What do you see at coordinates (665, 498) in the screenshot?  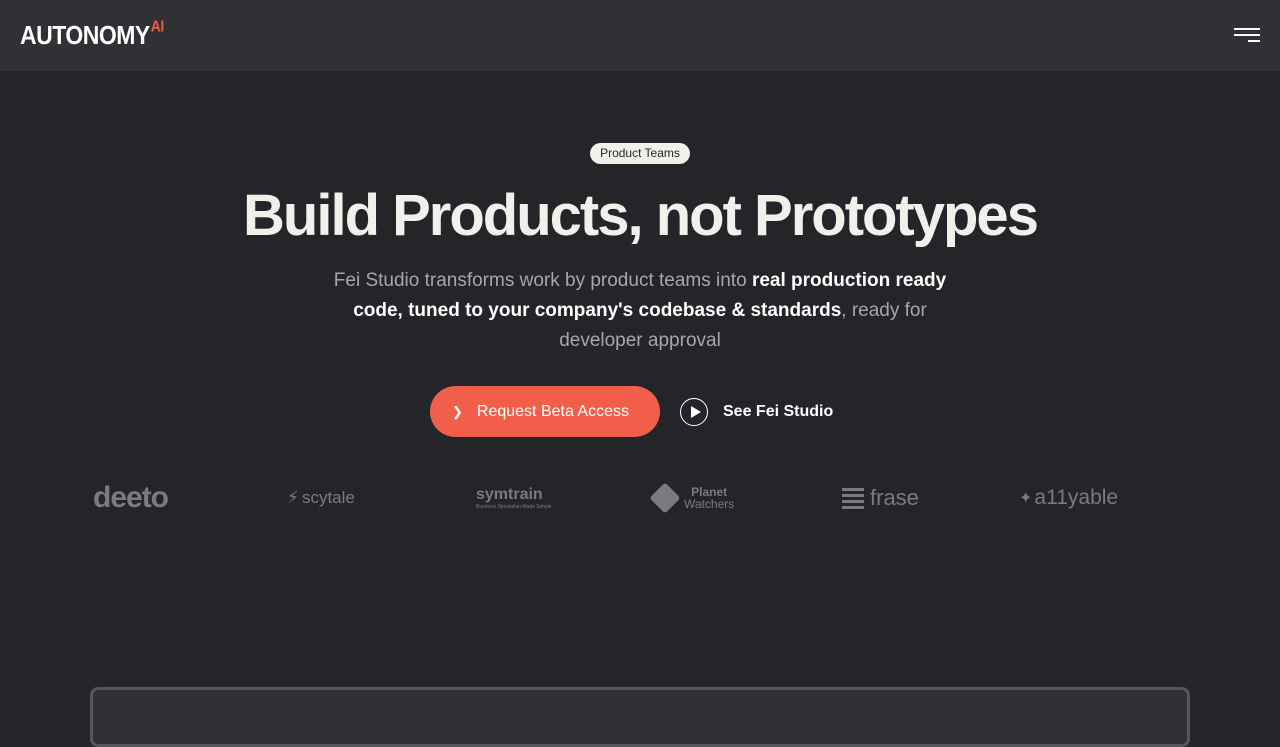 I see `diamond-icon` at bounding box center [665, 498].